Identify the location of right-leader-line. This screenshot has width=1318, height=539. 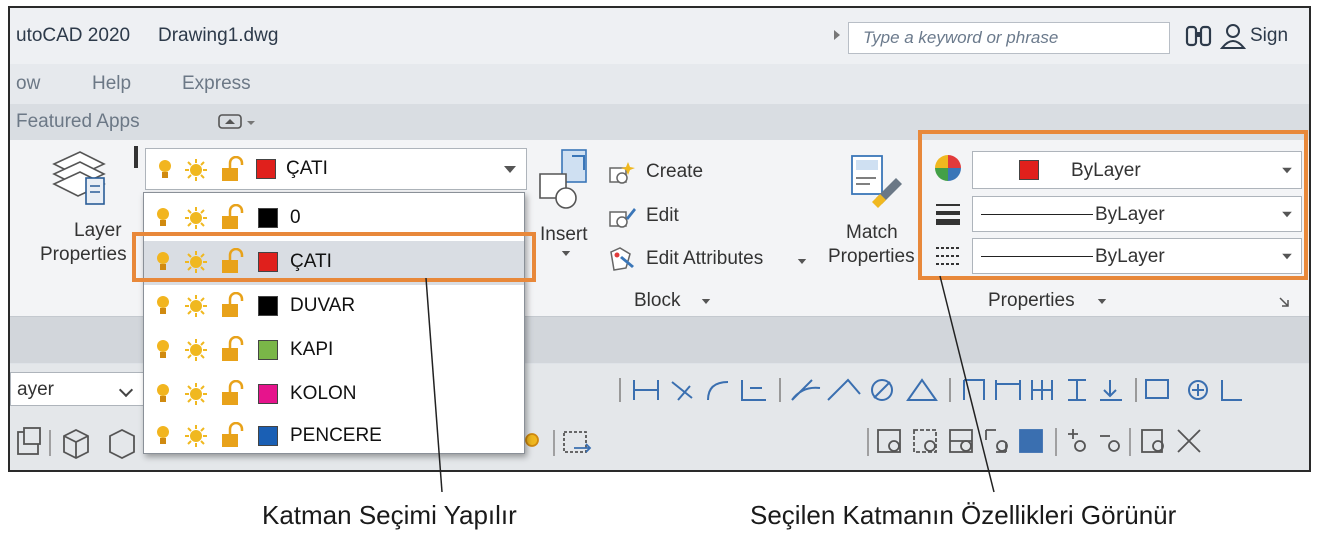
(967, 384).